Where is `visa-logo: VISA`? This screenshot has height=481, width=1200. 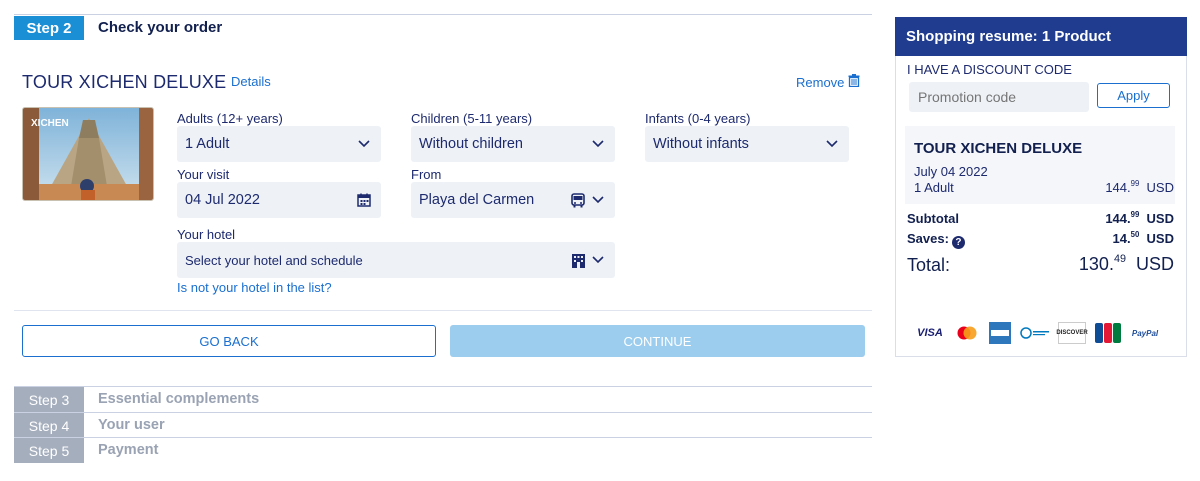
visa-logo: VISA is located at coordinates (930, 333).